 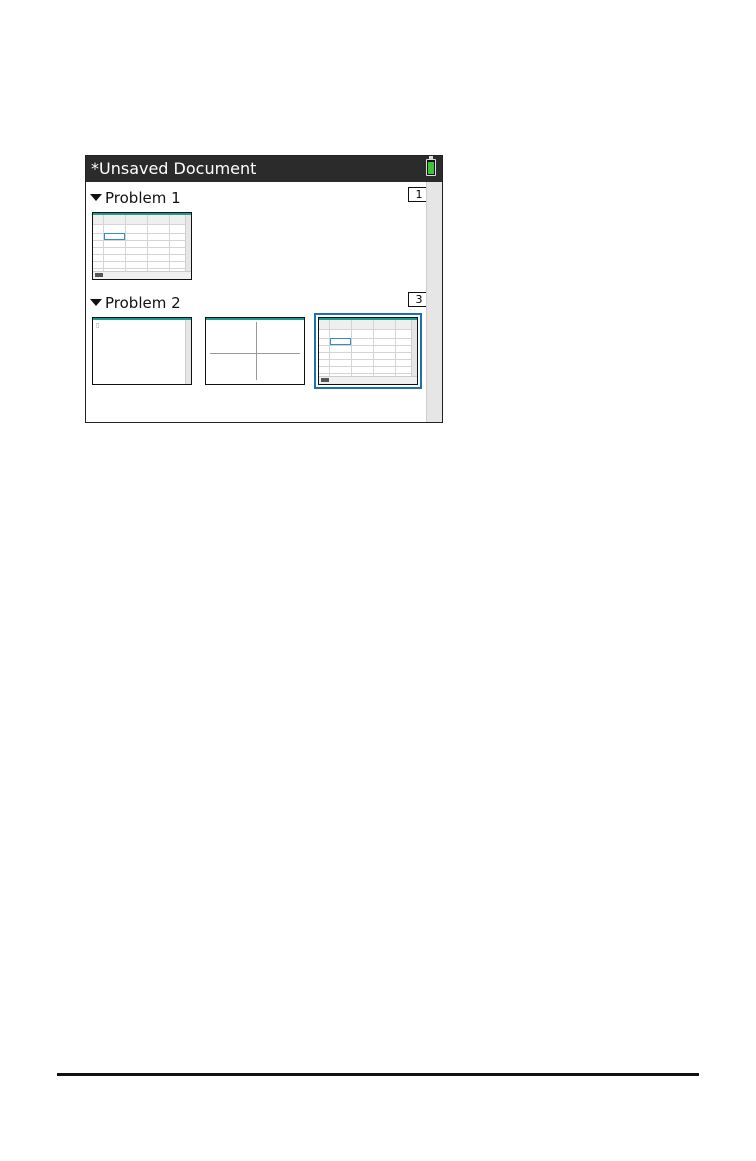 What do you see at coordinates (98, 326) in the screenshot?
I see `notes-cursor-icon: ▯` at bounding box center [98, 326].